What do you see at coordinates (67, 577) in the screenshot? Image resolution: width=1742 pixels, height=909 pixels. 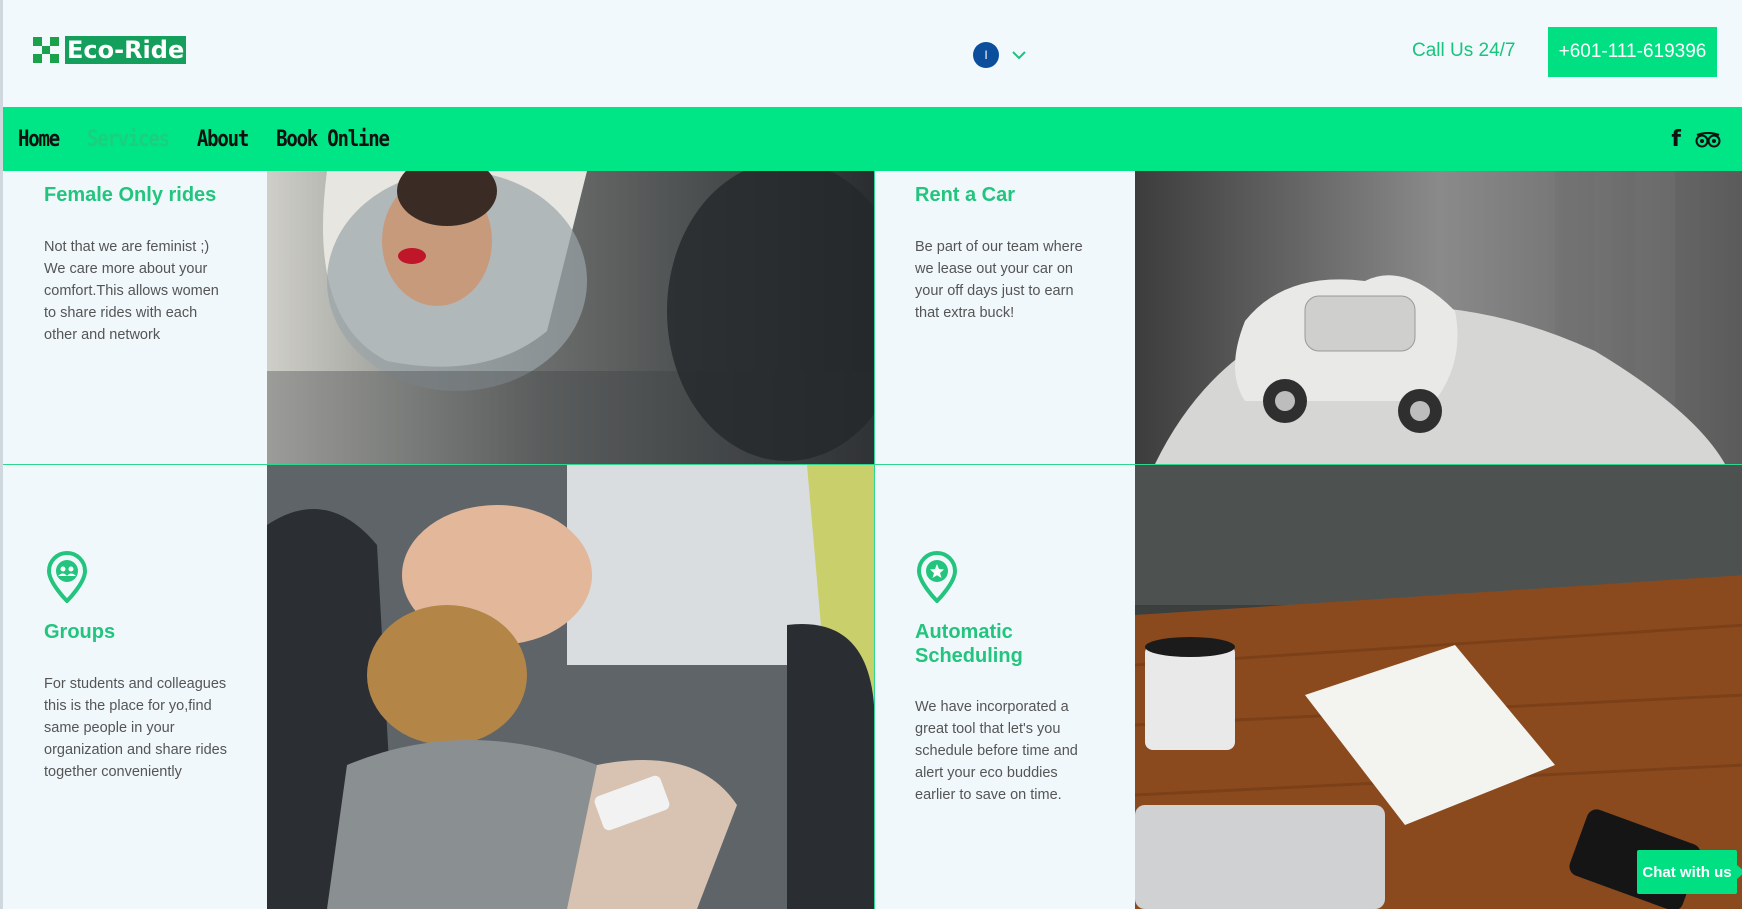 I see `group-pin-icon` at bounding box center [67, 577].